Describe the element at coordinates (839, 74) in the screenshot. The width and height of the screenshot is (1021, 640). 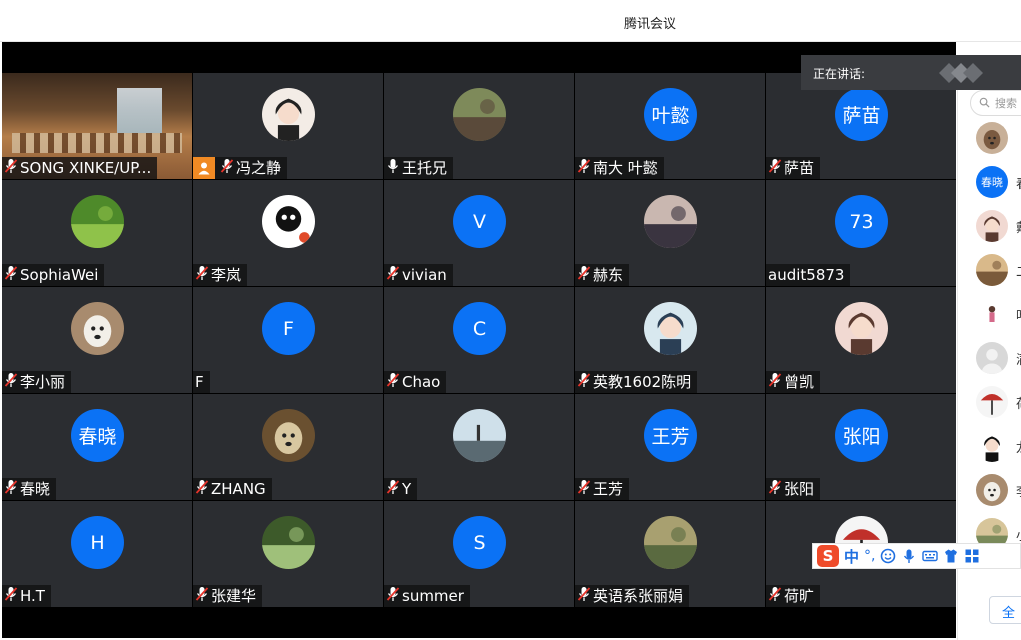
I see `speaking-label: 正在讲话:` at that location.